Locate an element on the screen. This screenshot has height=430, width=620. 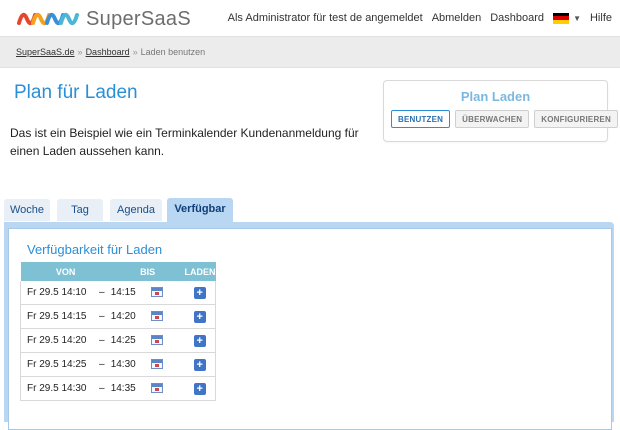
plan-panel-title: Plan Laden is located at coordinates (495, 96).